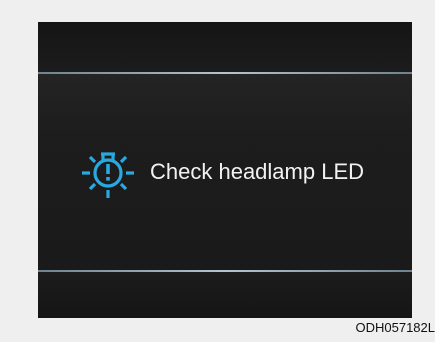  Describe the element at coordinates (225, 295) in the screenshot. I see `display-bottom-band` at that location.